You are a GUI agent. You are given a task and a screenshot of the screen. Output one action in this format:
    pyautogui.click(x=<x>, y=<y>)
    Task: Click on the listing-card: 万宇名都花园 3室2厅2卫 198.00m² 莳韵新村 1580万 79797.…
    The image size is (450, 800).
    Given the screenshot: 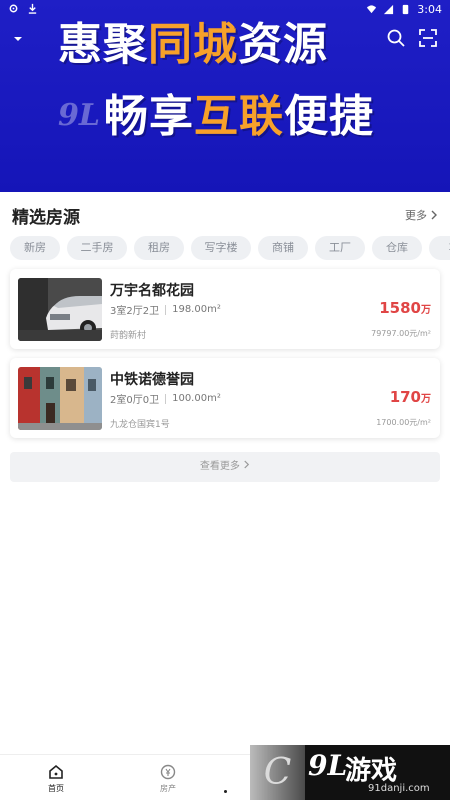 What is the action you would take?
    pyautogui.click(x=225, y=309)
    